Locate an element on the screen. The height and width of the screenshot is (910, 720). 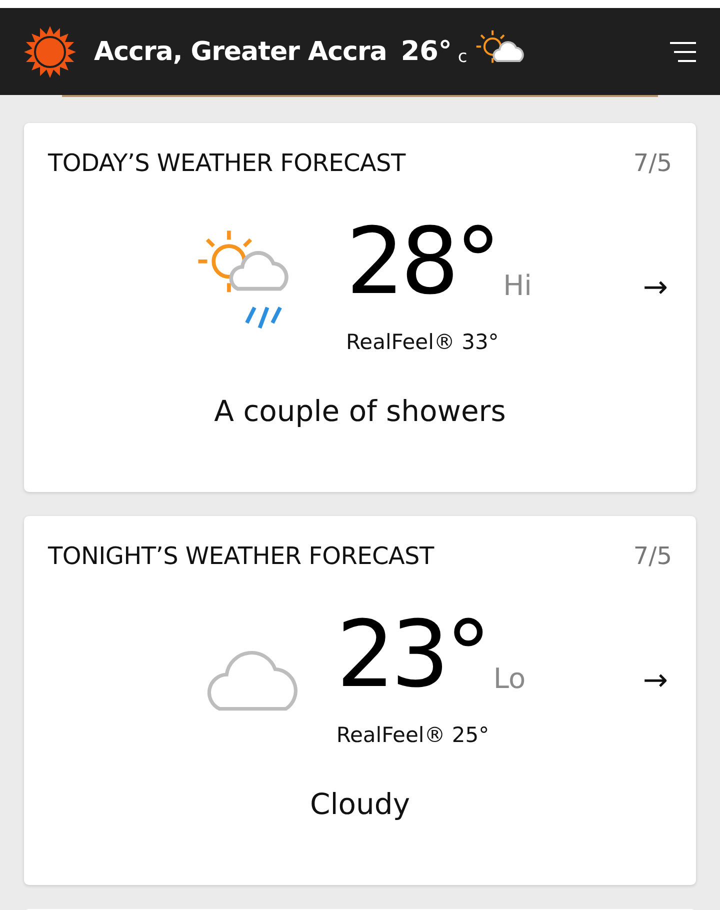
sun-logo-icon is located at coordinates (50, 52).